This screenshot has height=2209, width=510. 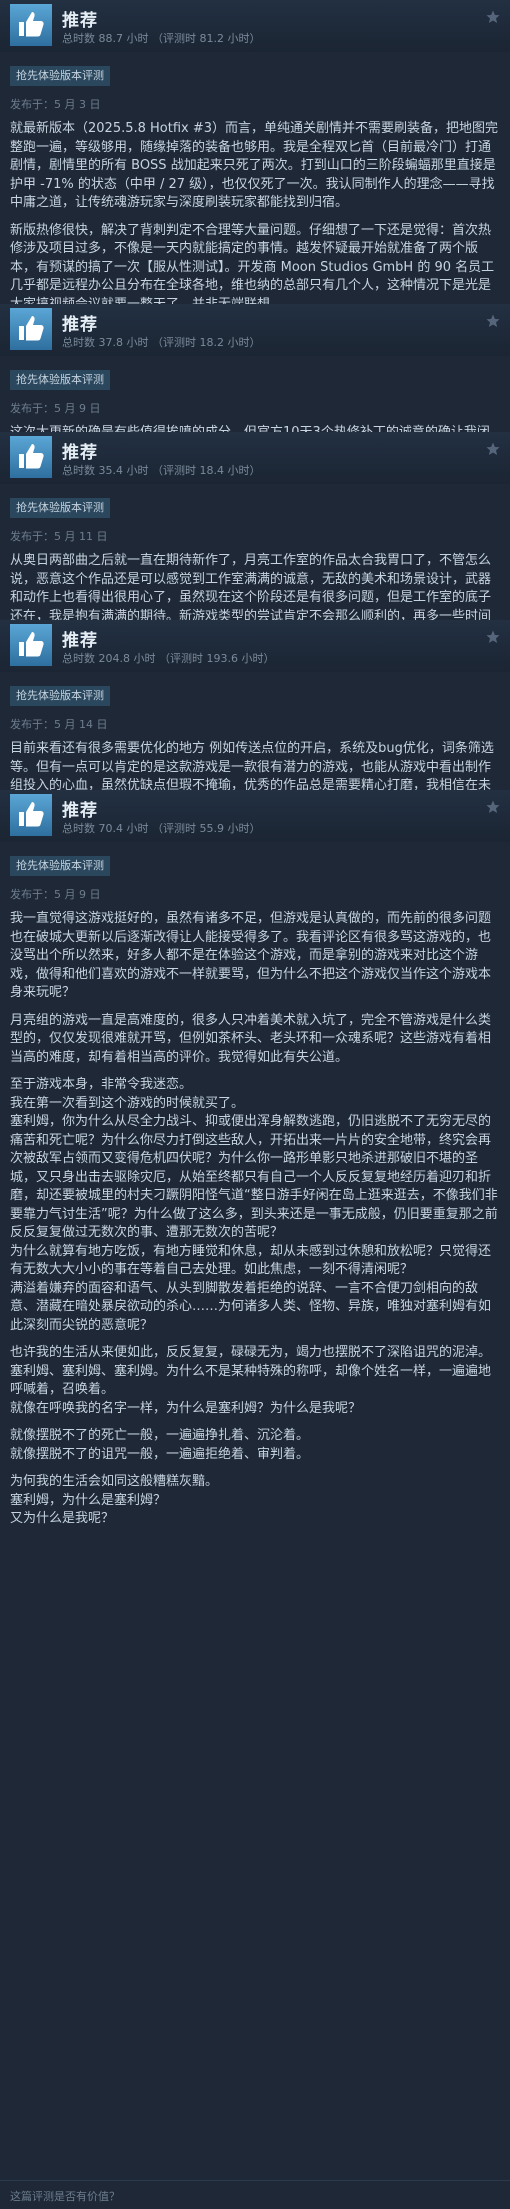 What do you see at coordinates (255, 816) in the screenshot?
I see `review-header: 推荐 总时数 70.4 小时 （评测时 55.9 小时）` at bounding box center [255, 816].